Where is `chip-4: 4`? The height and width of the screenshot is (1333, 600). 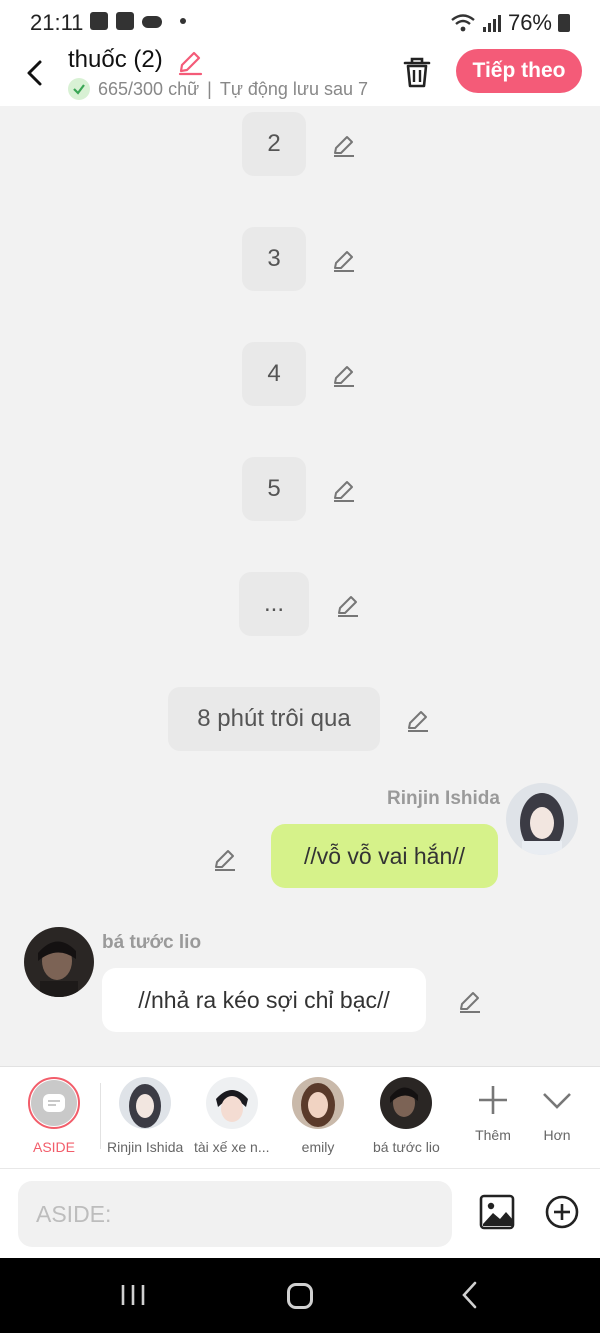 chip-4: 4 is located at coordinates (274, 374).